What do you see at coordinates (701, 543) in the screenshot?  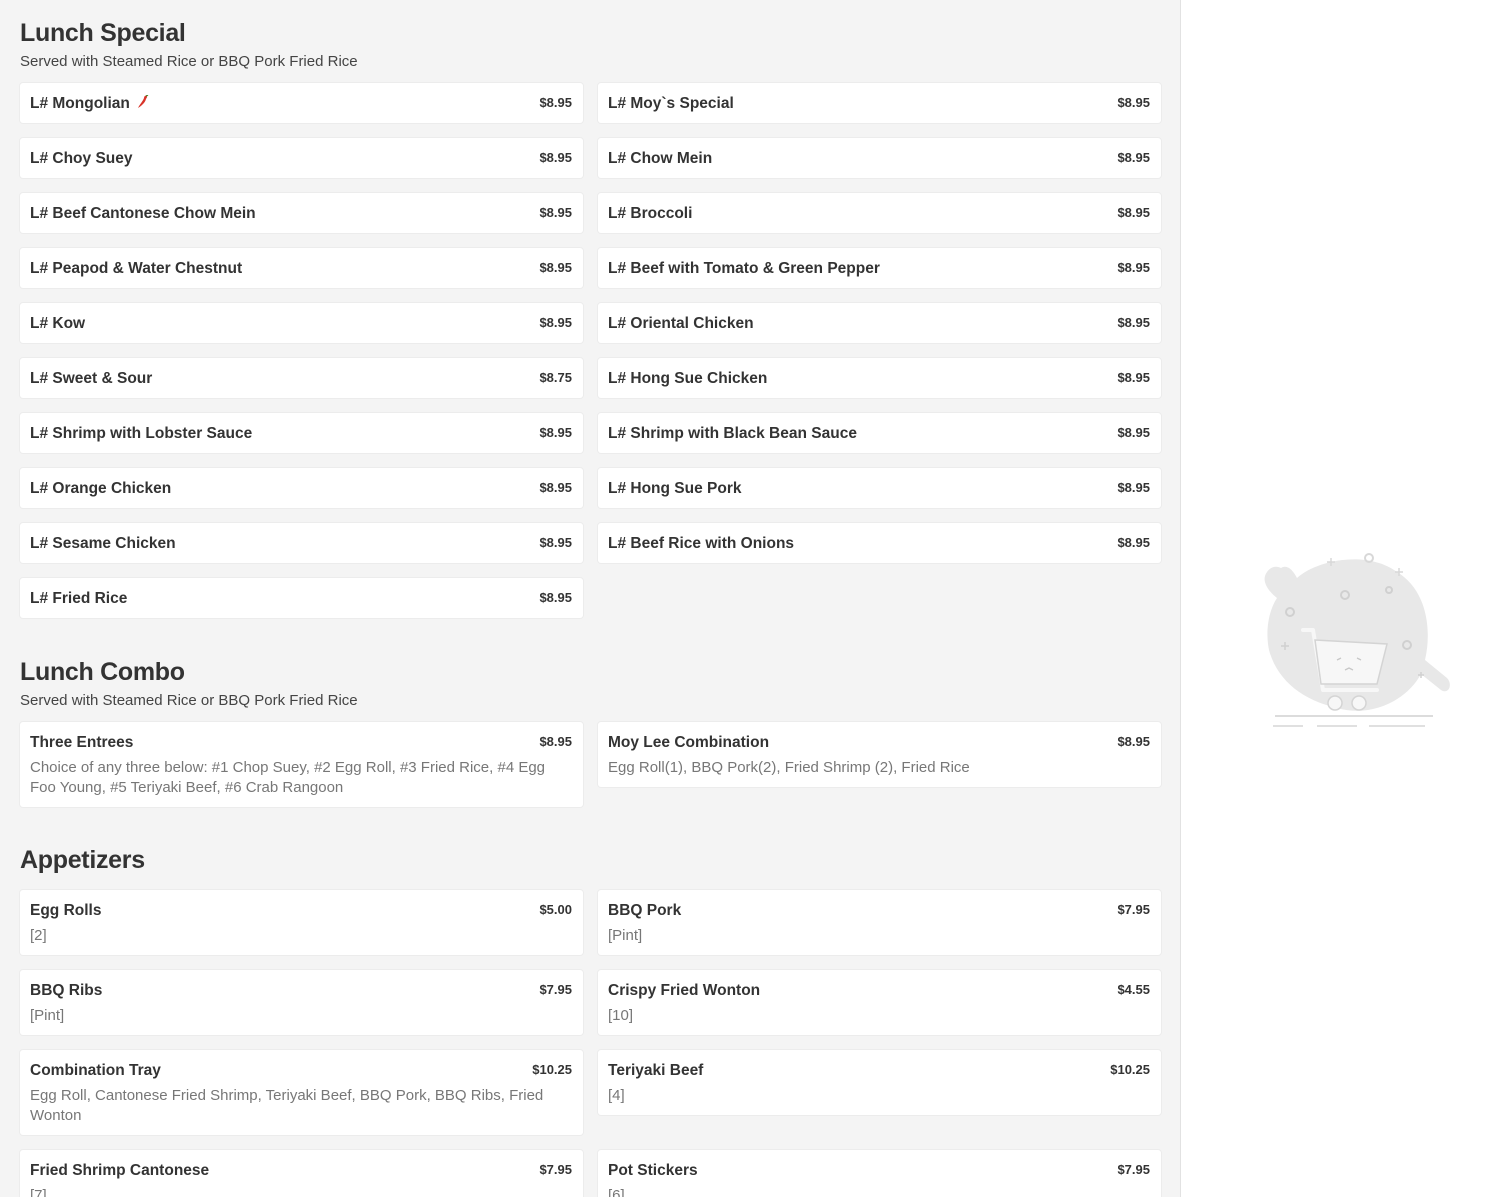 I see `item-name: L# Beef Rice with Onions` at bounding box center [701, 543].